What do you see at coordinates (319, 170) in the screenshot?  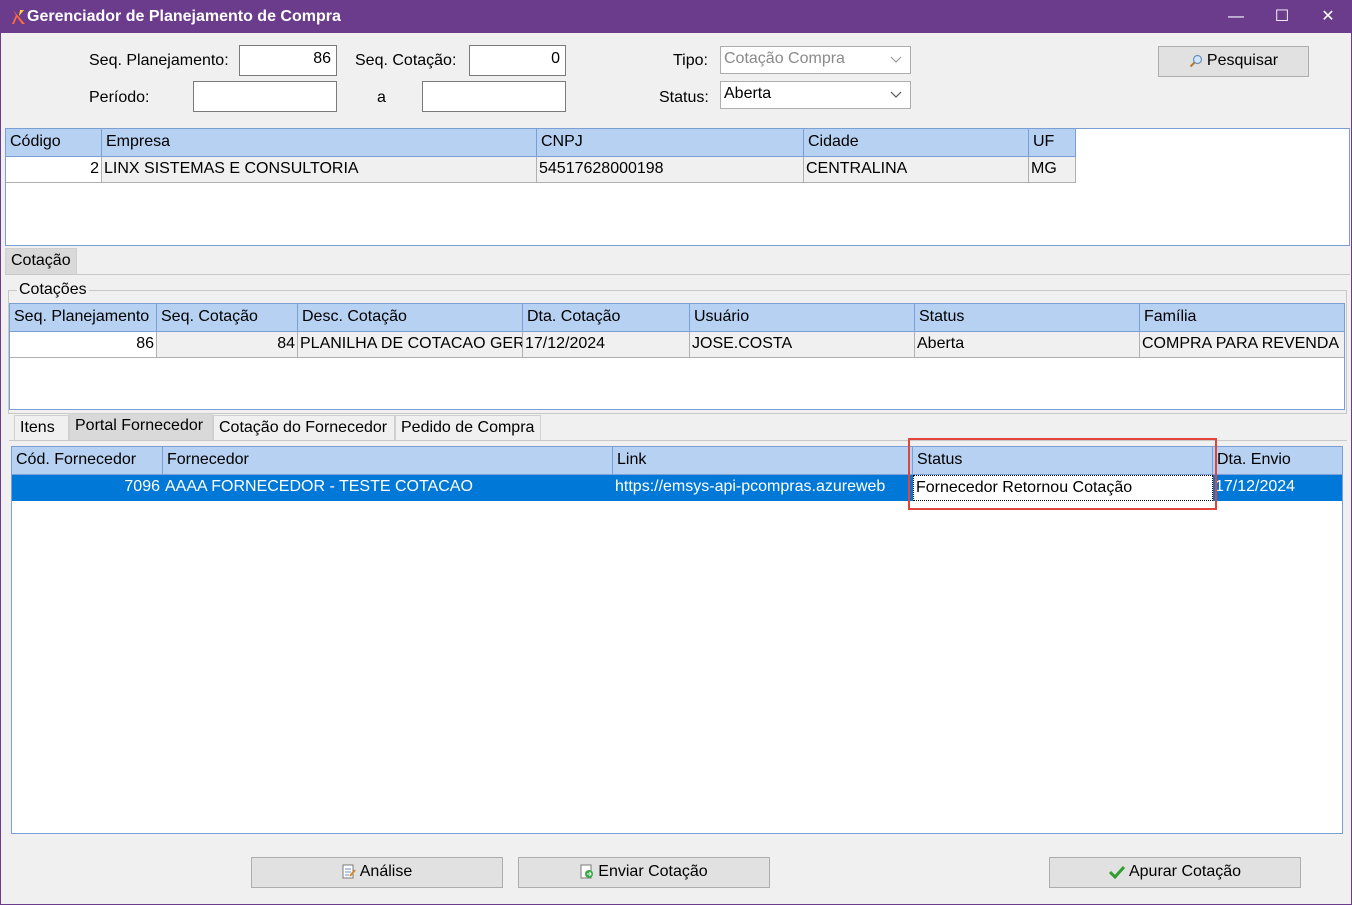 I see `table-cell: LINX SISTEMAS E CONSULTORIA` at bounding box center [319, 170].